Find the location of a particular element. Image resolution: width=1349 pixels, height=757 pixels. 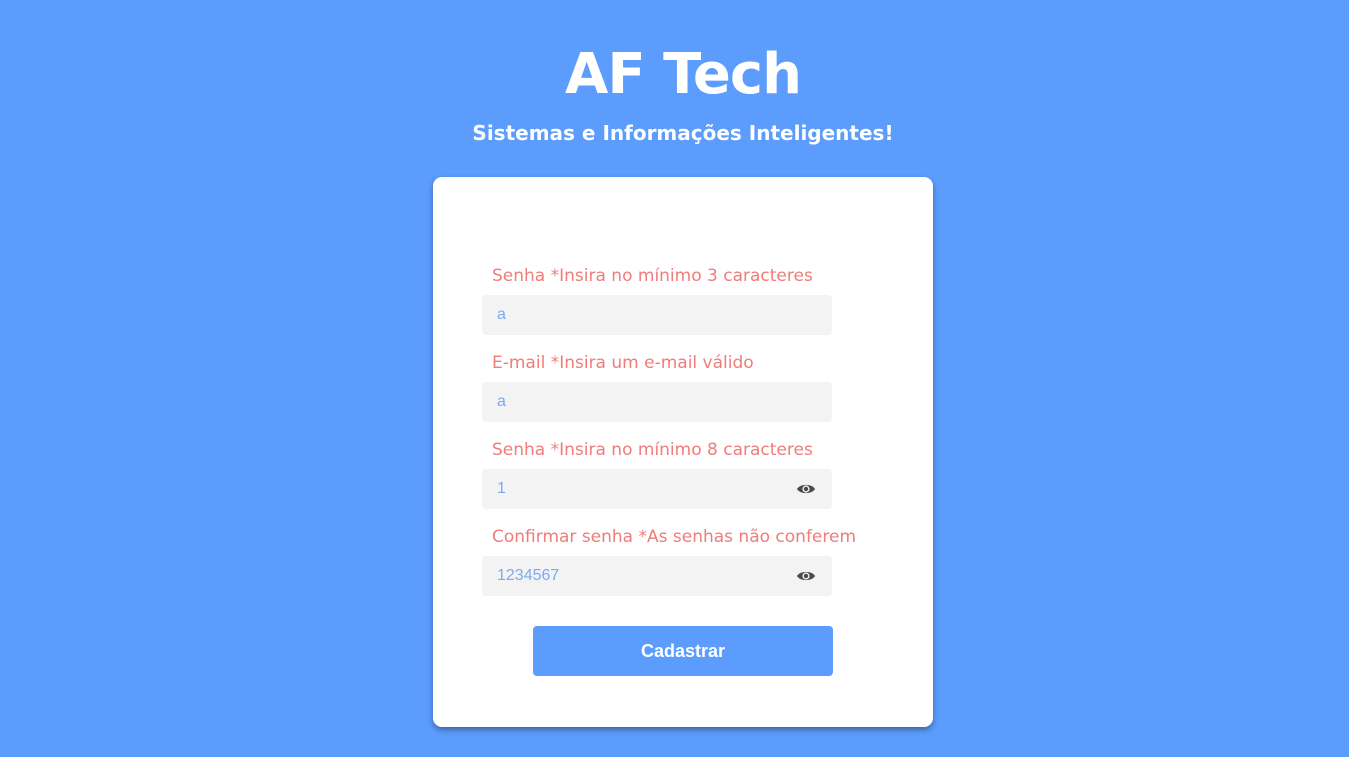

cadastrar-button: Cadastrar is located at coordinates (683, 651).